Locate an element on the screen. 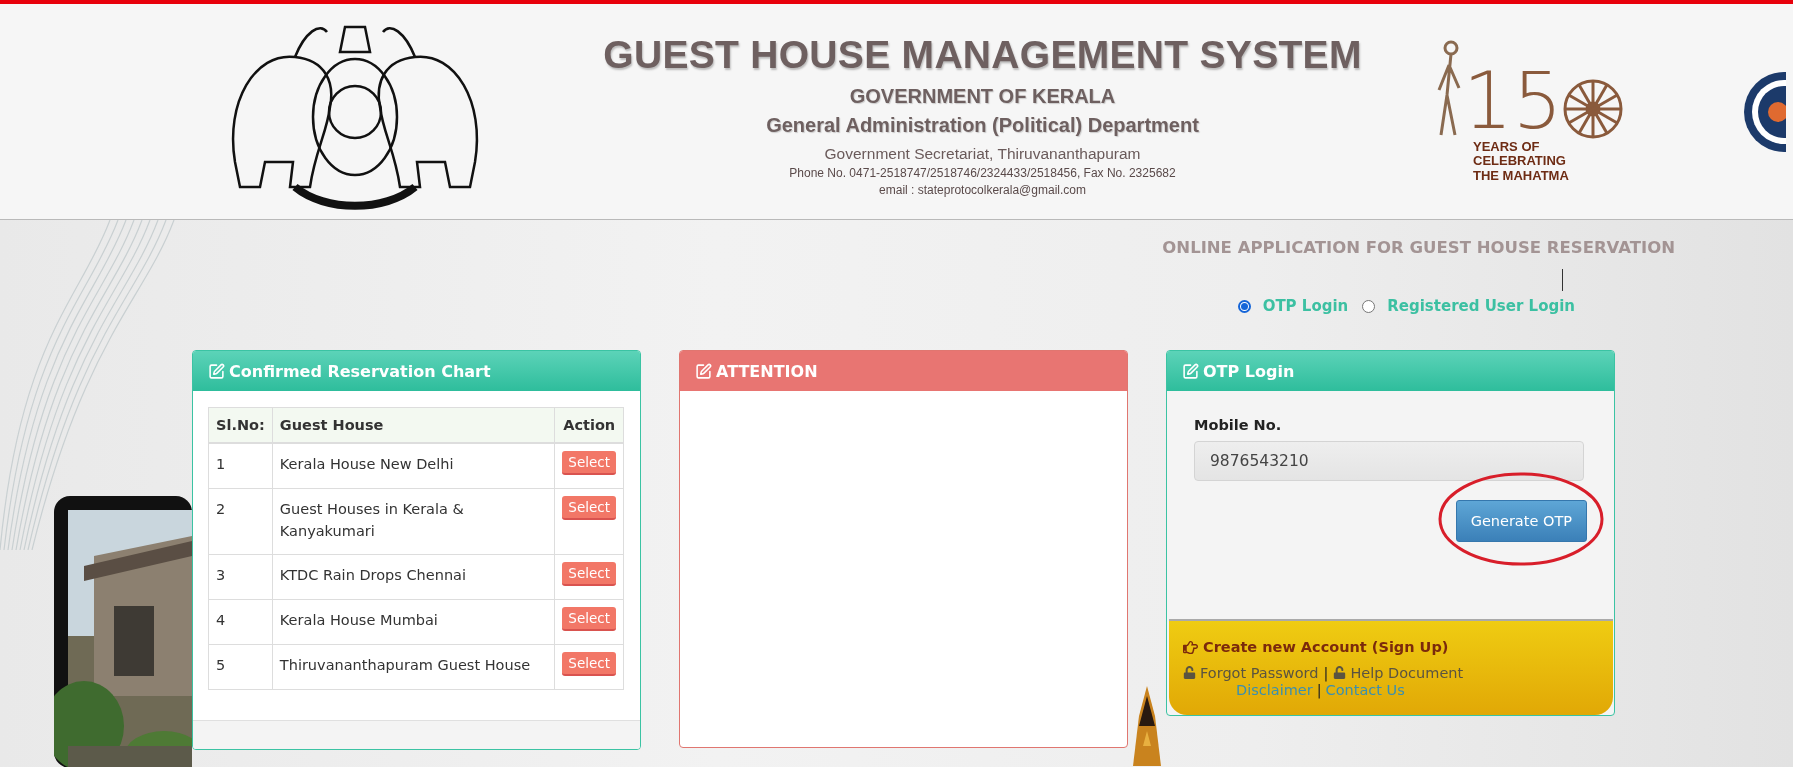 The width and height of the screenshot is (1793, 767). column-header: Sl.No: is located at coordinates (240, 425).